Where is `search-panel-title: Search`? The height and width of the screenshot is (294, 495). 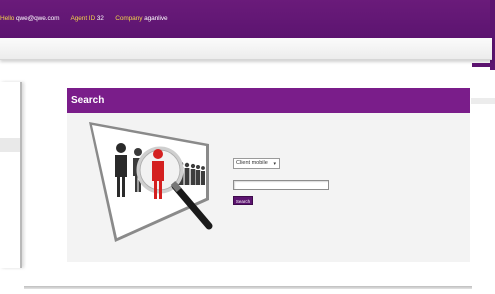
search-panel-title: Search is located at coordinates (88, 100).